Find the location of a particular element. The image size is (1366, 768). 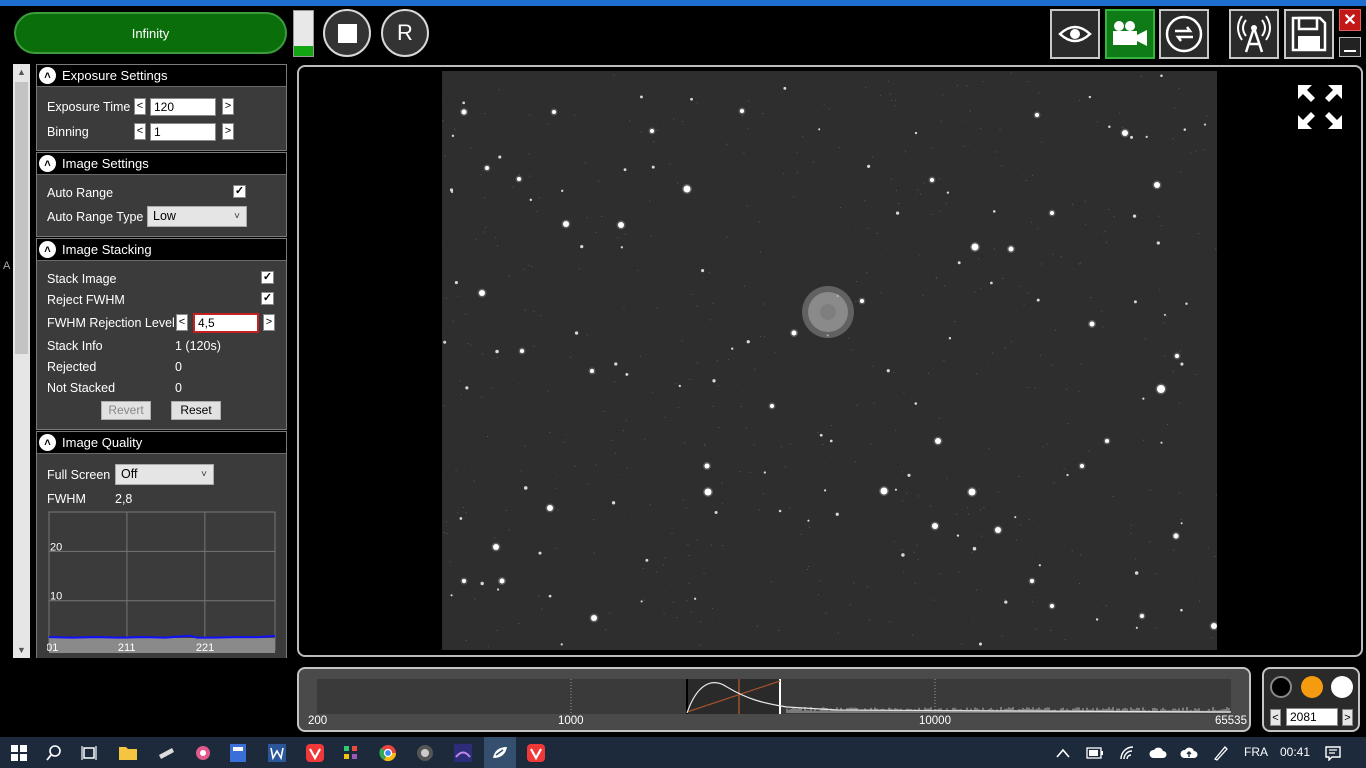

notifications-icon is located at coordinates (1333, 753).